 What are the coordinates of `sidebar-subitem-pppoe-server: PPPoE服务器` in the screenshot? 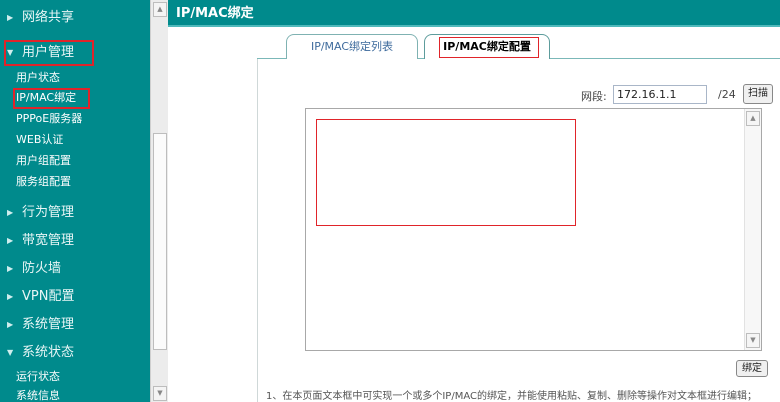 It's located at (49, 119).